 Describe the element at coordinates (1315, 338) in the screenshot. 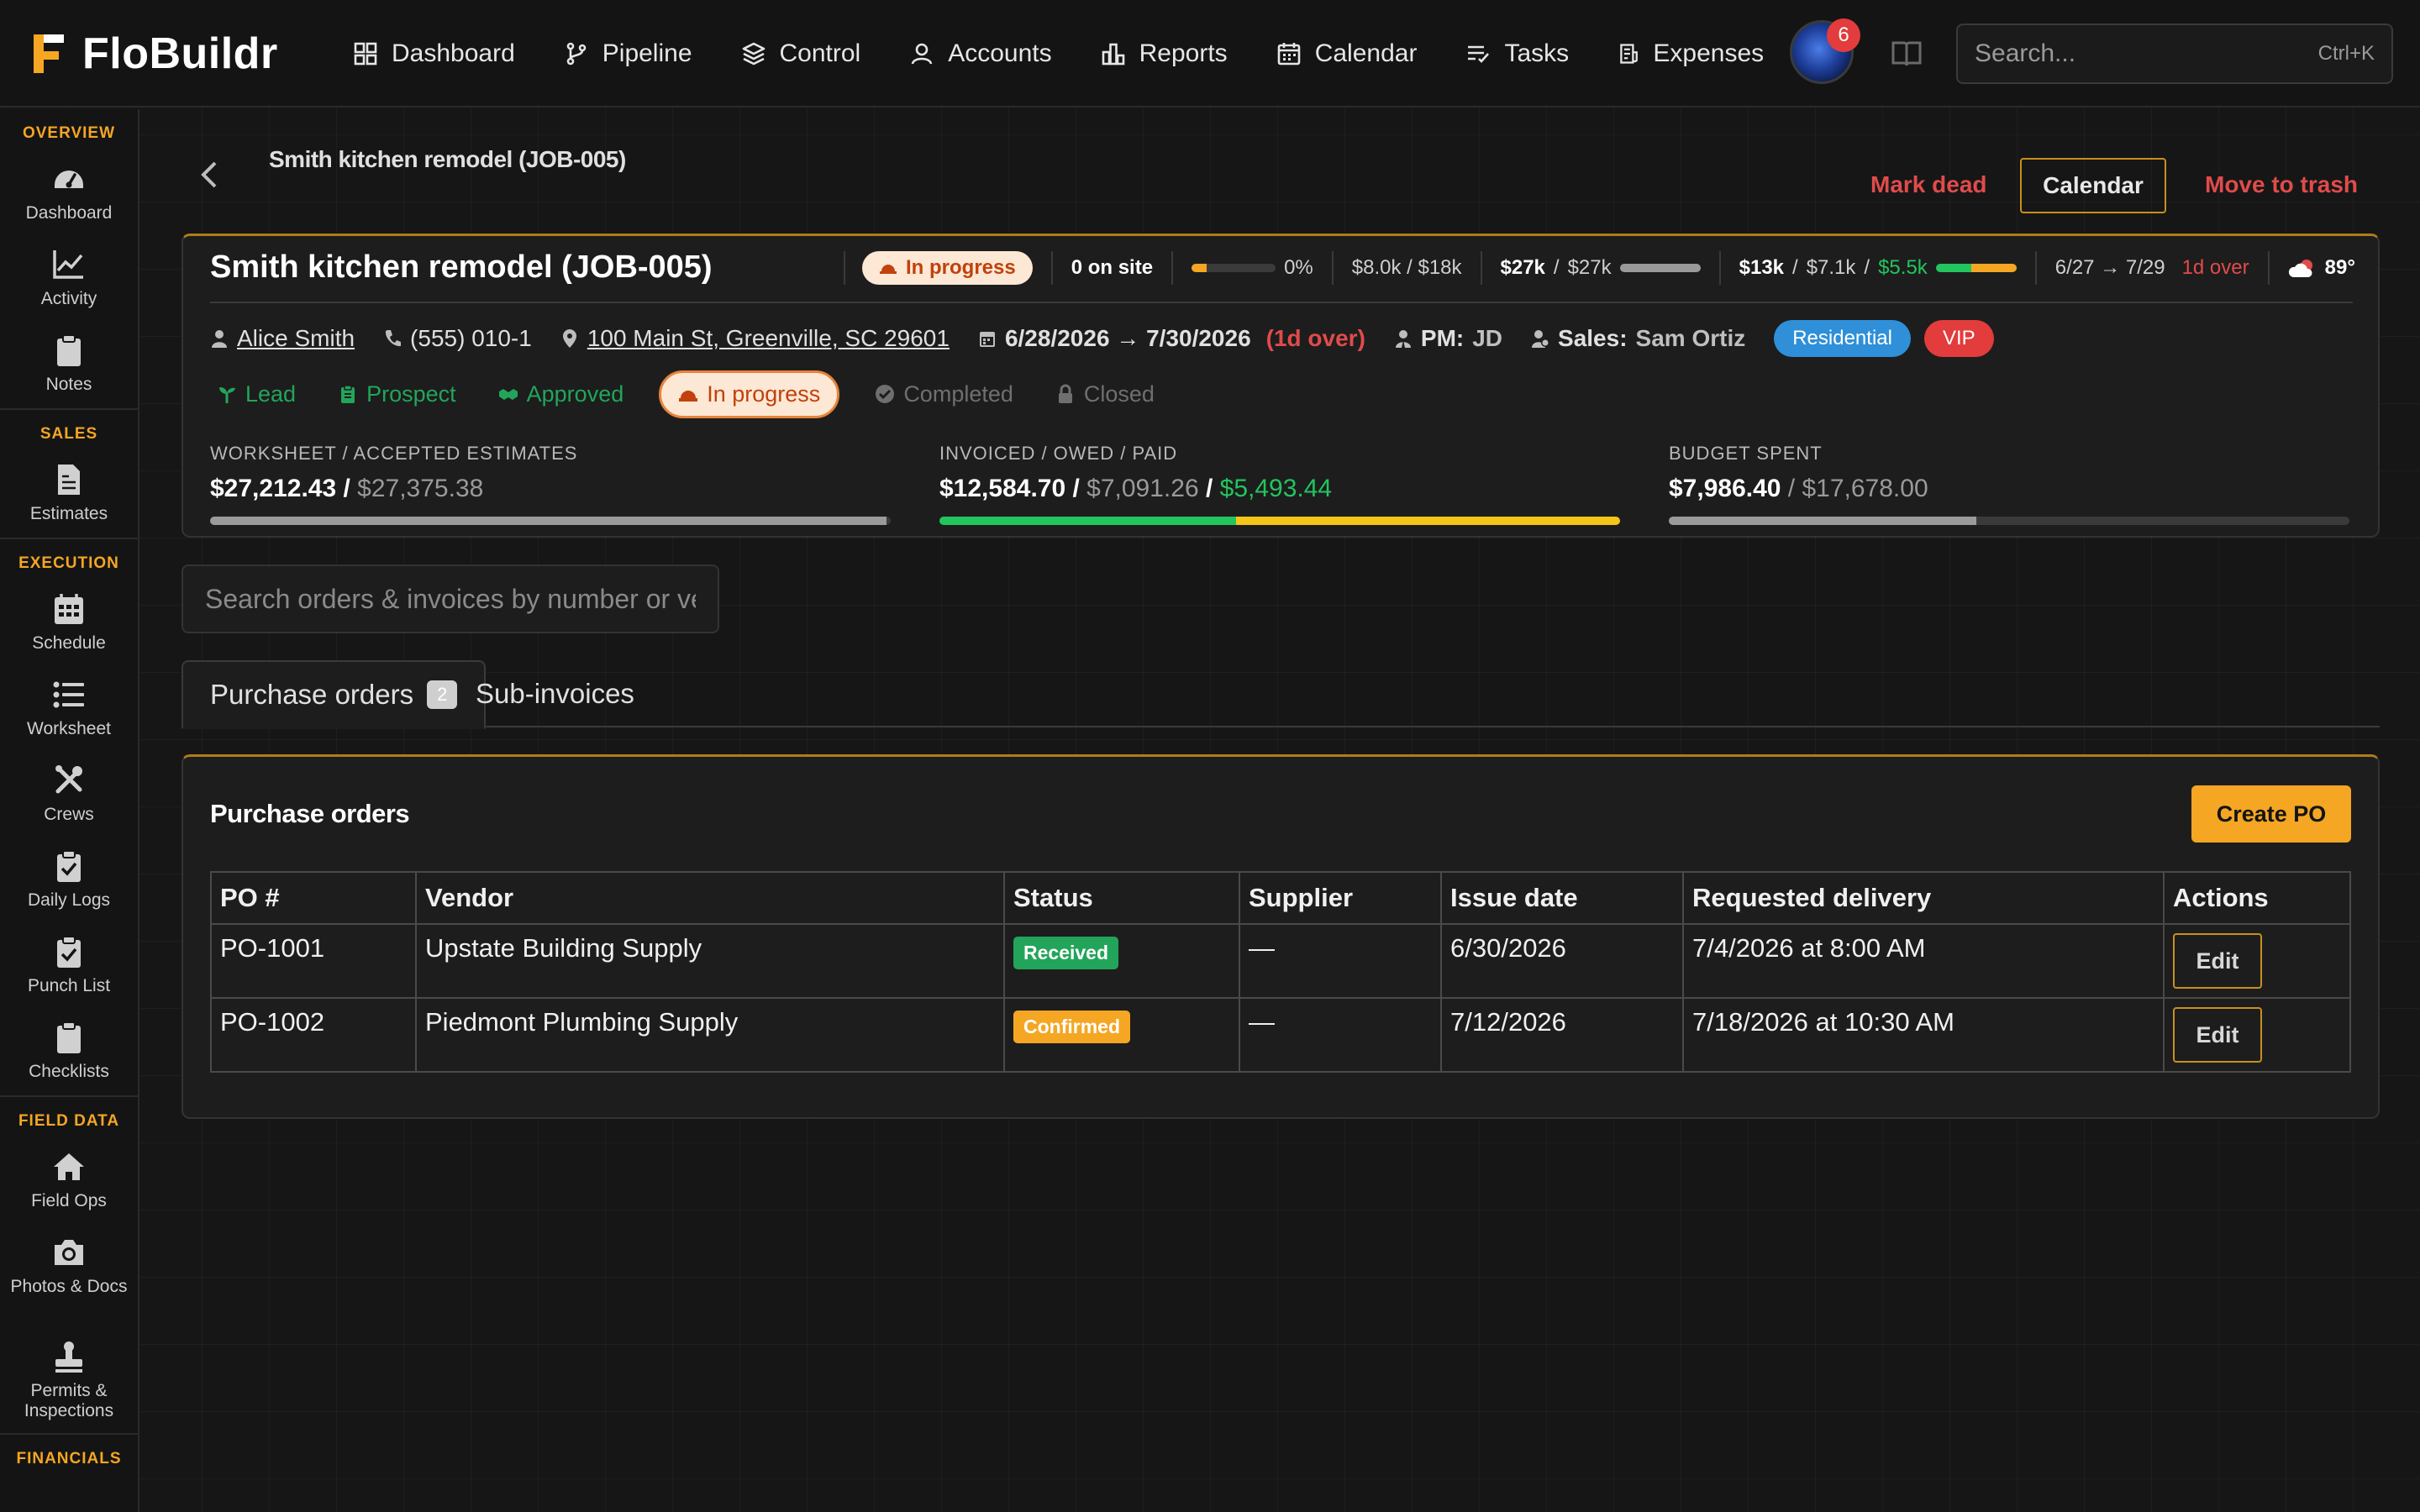

I see `over-days: (1d over)` at that location.